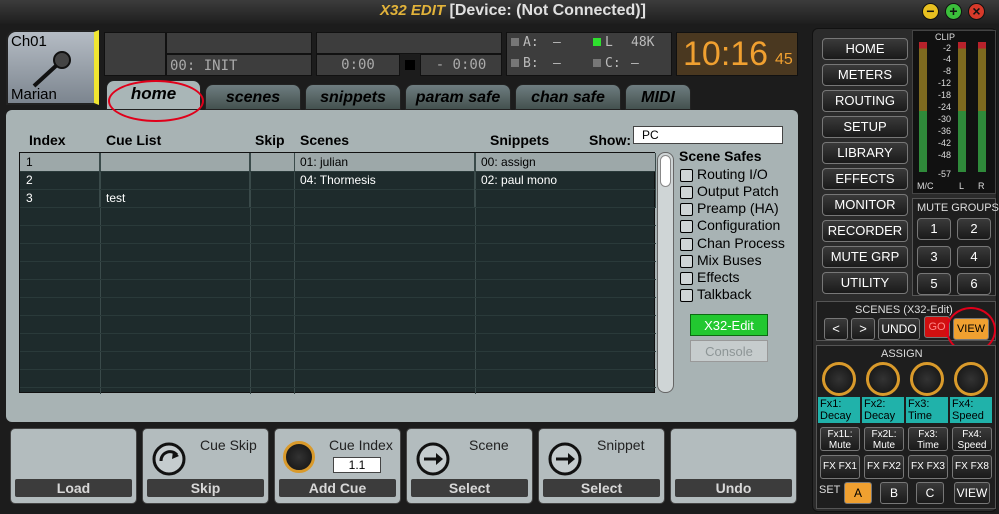  Describe the element at coordinates (884, 439) in the screenshot. I see `fx2-mute-button: Fx2L: Mute` at that location.